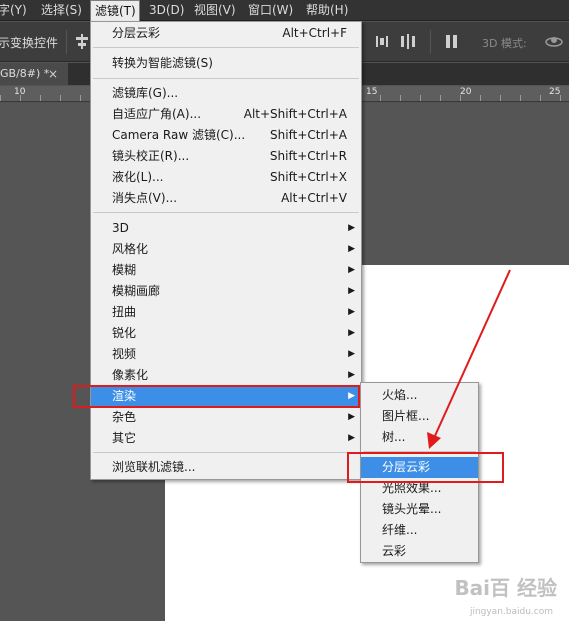 This screenshot has height=621, width=569. What do you see at coordinates (295, 114) in the screenshot?
I see `menu-item-shortcut: Alt+Shift+Ctrl+A` at bounding box center [295, 114].